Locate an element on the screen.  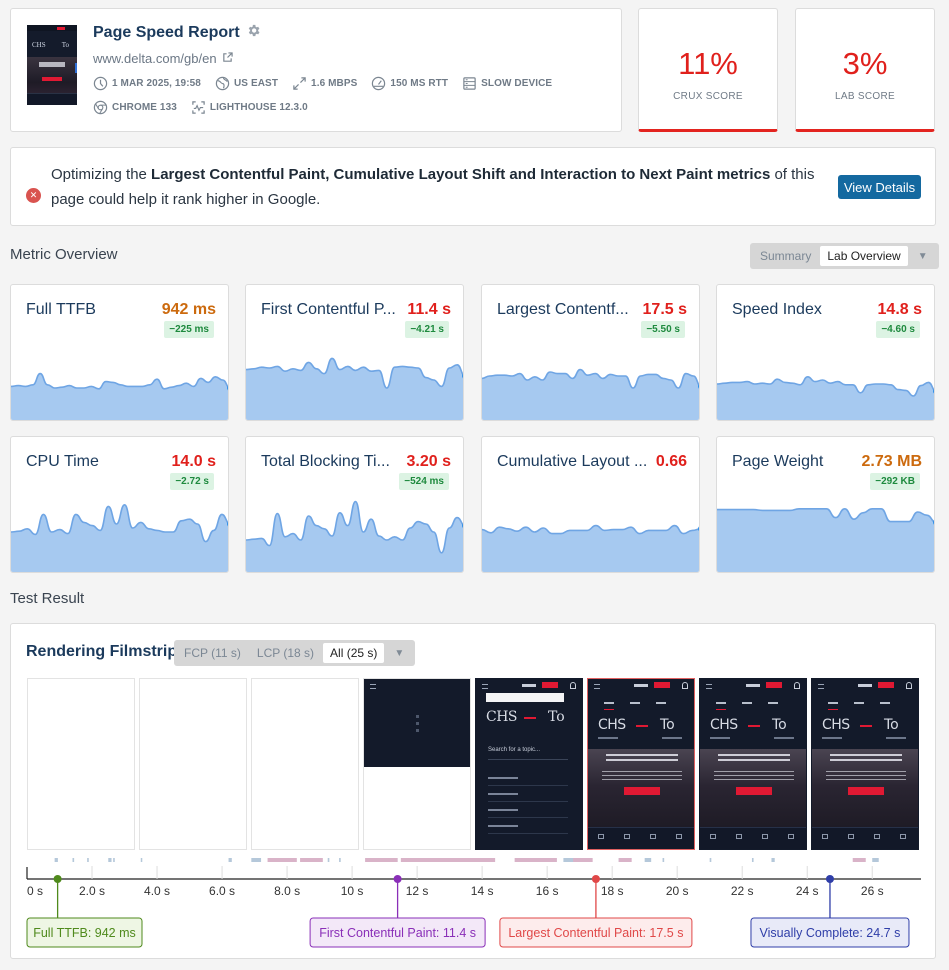
metric-value: 17.5 s is located at coordinates (664, 309).